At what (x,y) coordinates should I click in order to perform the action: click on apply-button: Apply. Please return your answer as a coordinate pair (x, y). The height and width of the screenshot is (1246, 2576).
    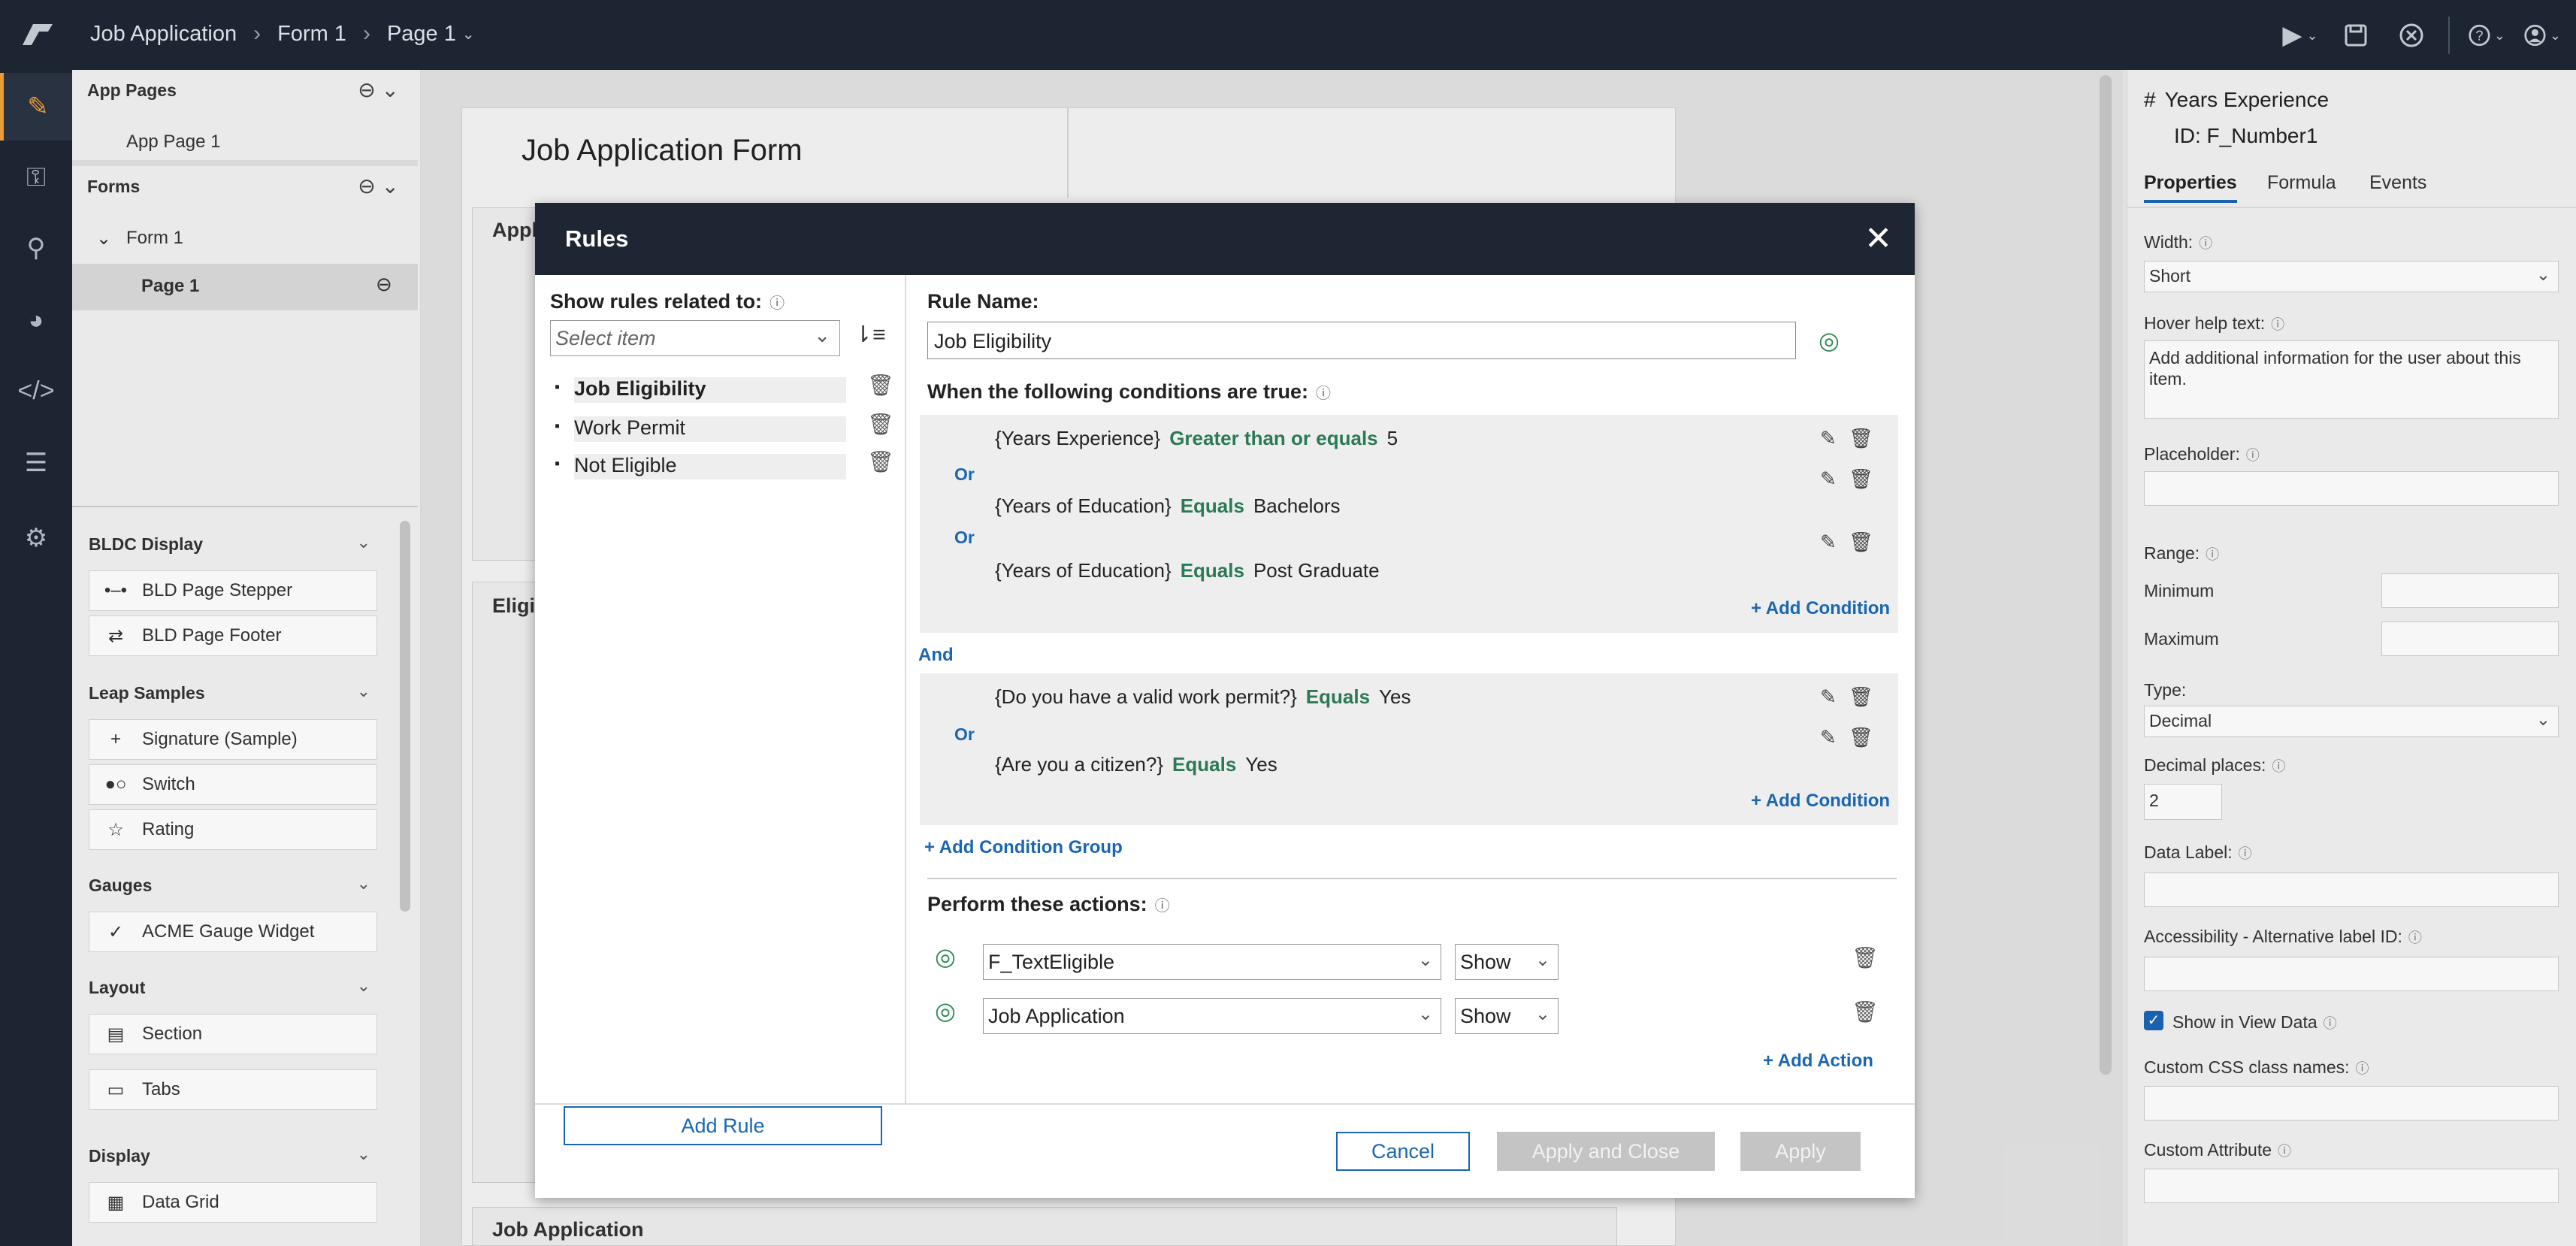
    Looking at the image, I should click on (1801, 1151).